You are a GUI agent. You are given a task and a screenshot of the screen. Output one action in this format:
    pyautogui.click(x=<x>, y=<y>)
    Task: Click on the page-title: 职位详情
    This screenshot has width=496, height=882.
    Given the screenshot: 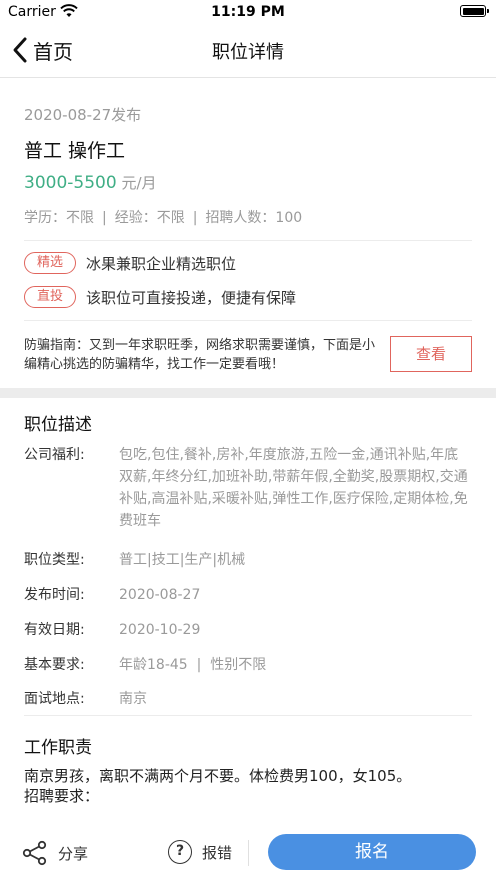 What is the action you would take?
    pyautogui.click(x=248, y=52)
    